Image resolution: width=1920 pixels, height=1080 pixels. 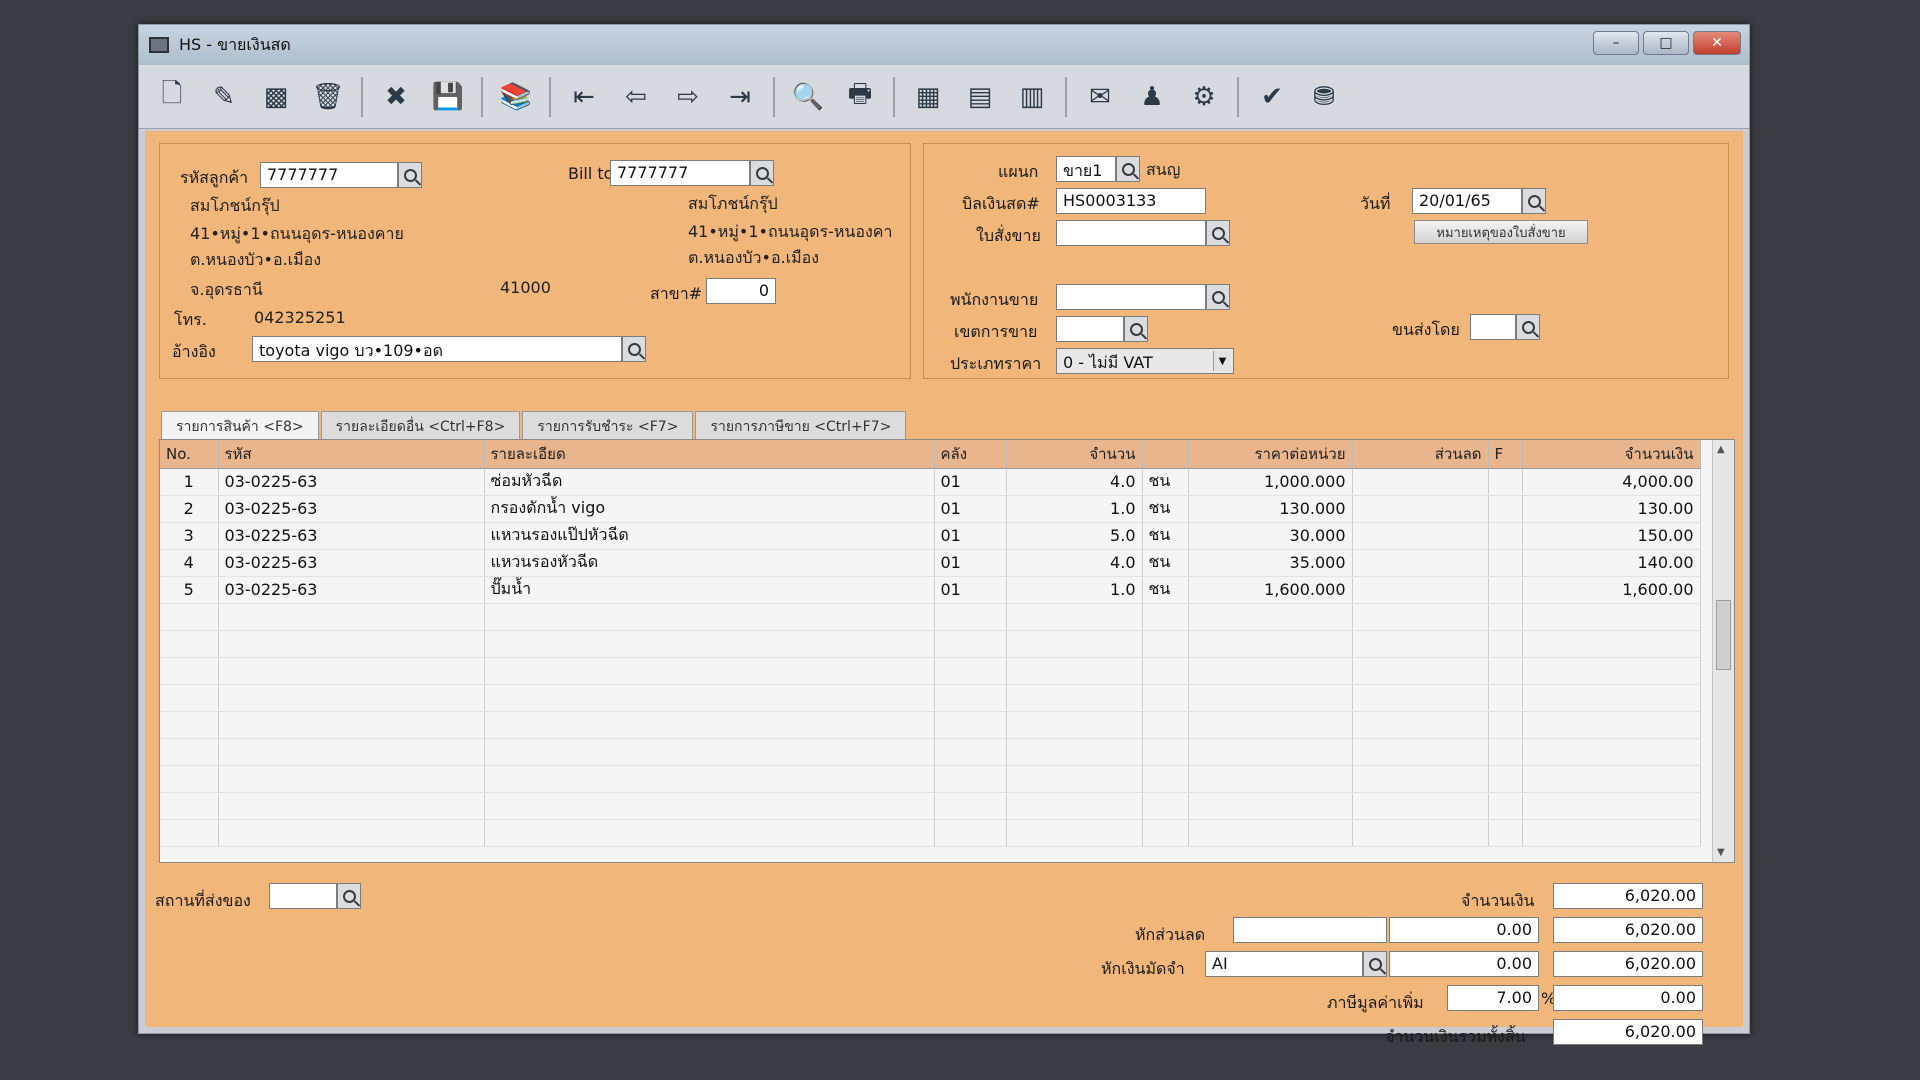 What do you see at coordinates (970, 454) in the screenshot?
I see `col-warehouse: คลัง` at bounding box center [970, 454].